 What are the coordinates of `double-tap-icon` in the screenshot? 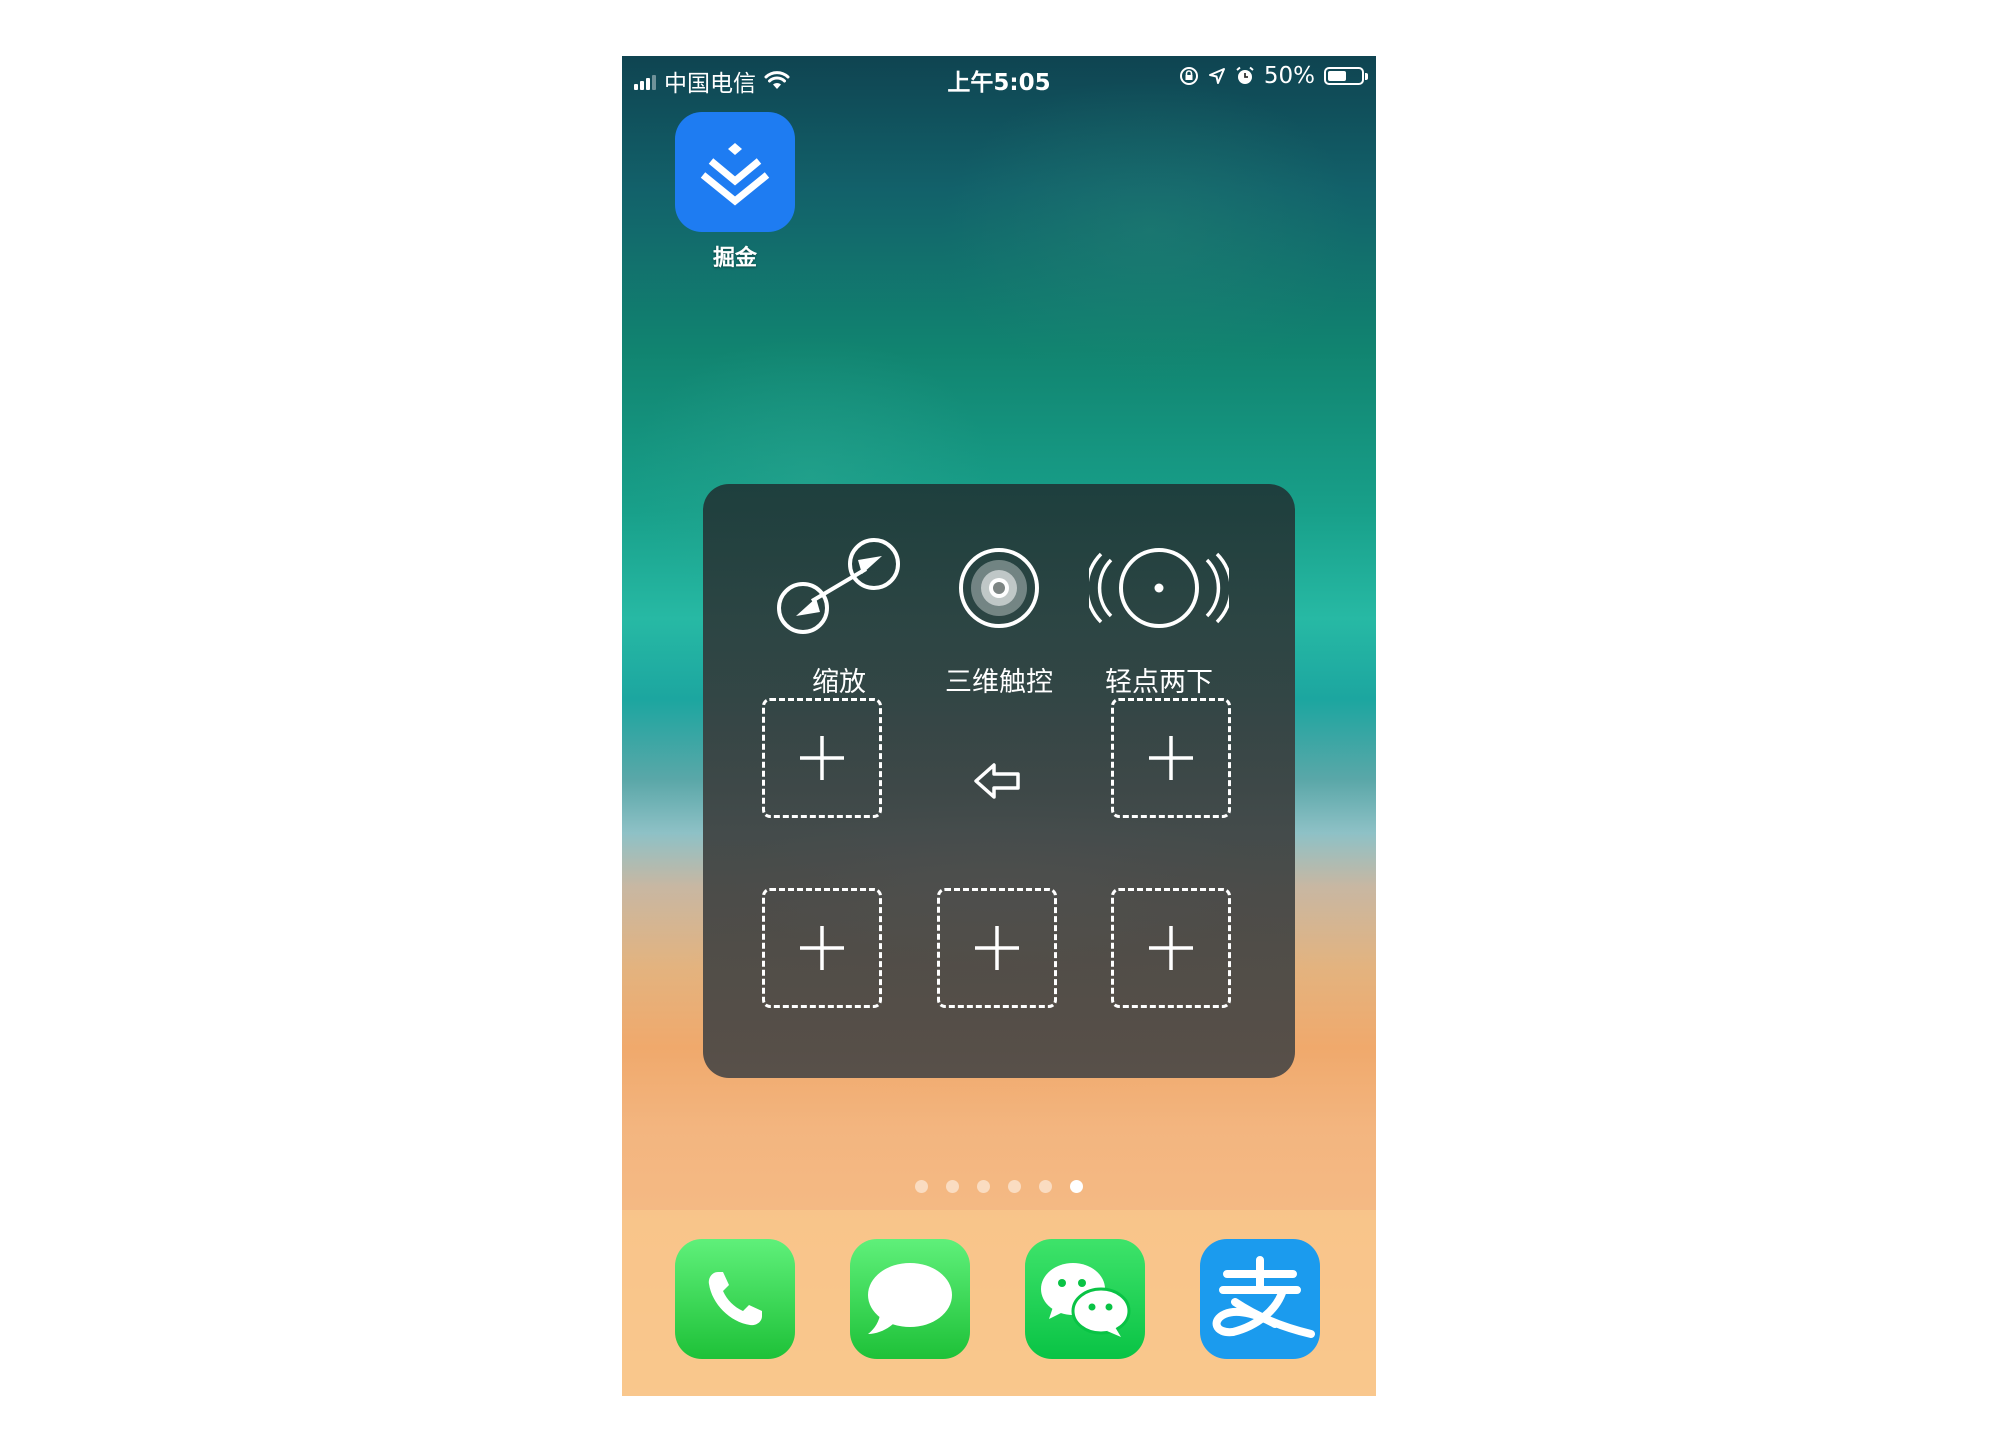 It's located at (1159, 588).